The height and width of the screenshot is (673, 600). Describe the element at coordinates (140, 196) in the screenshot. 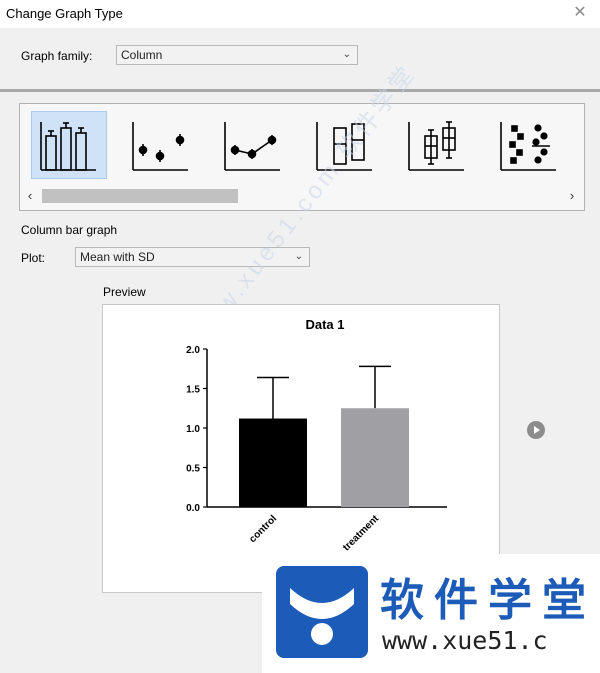

I see `gallery-scrollbar-thumb` at that location.